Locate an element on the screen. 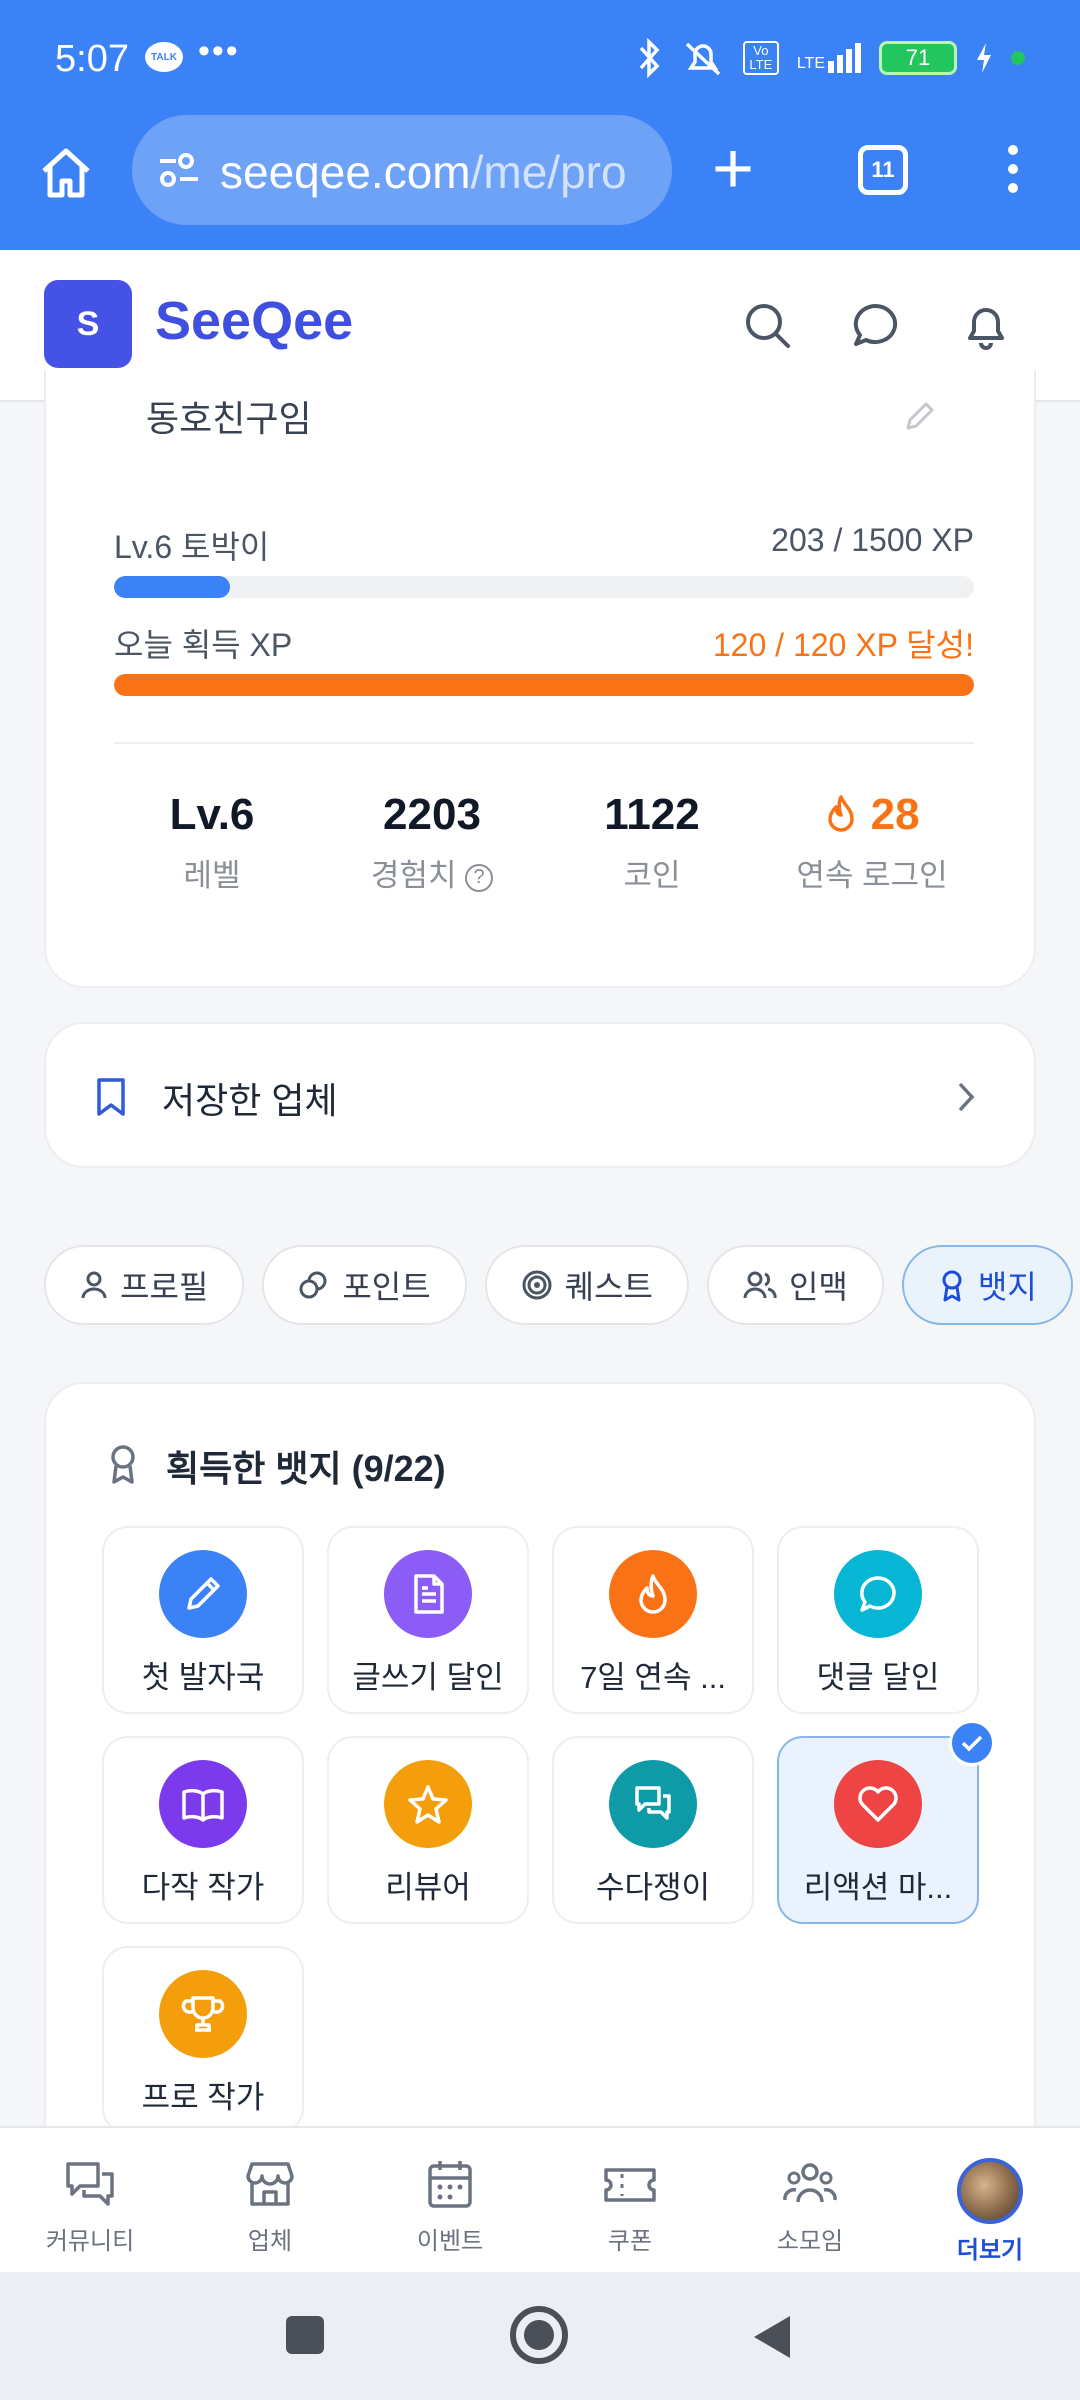 This screenshot has width=1080, height=2400. stat-level: Lv.6 레벨 is located at coordinates (212, 841).